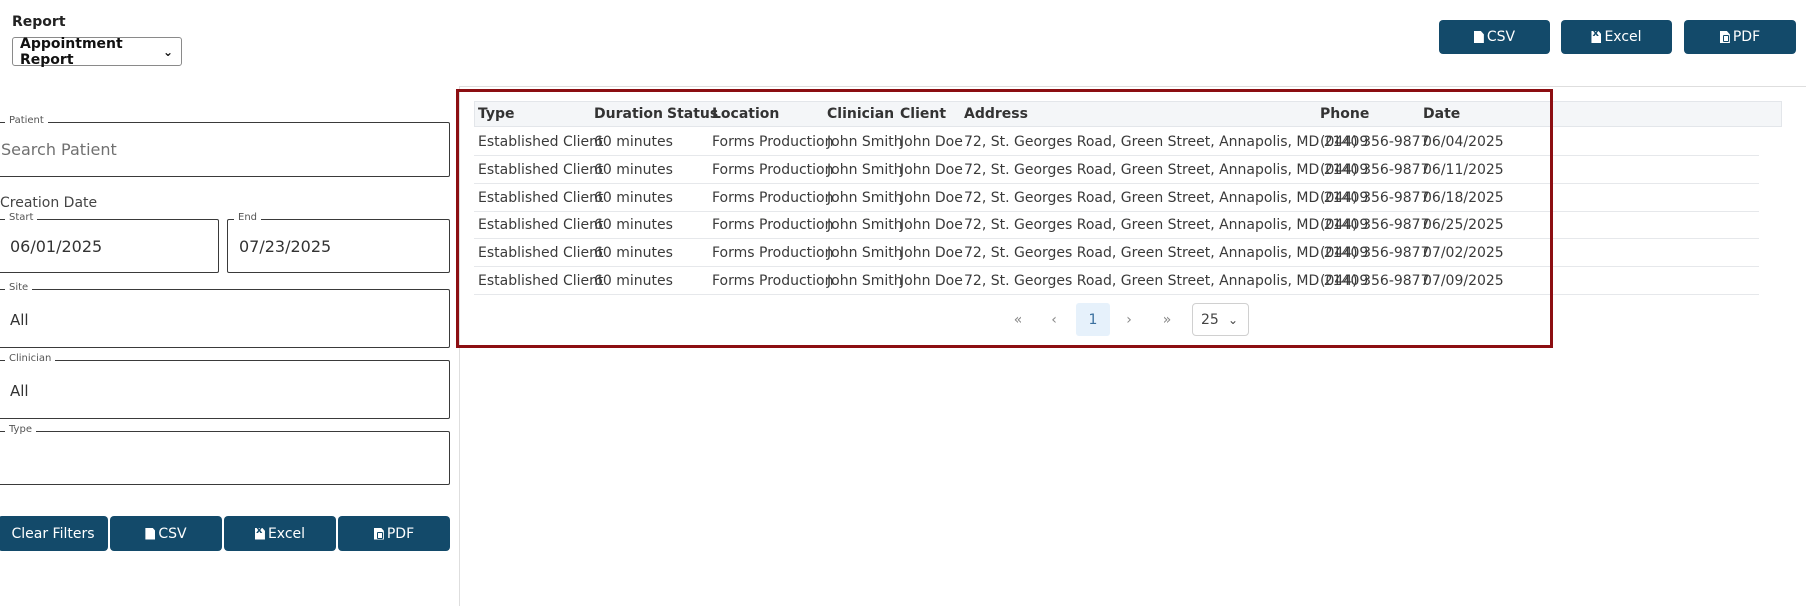 This screenshot has width=1806, height=606. Describe the element at coordinates (20, 429) in the screenshot. I see `type-legend: Type` at that location.